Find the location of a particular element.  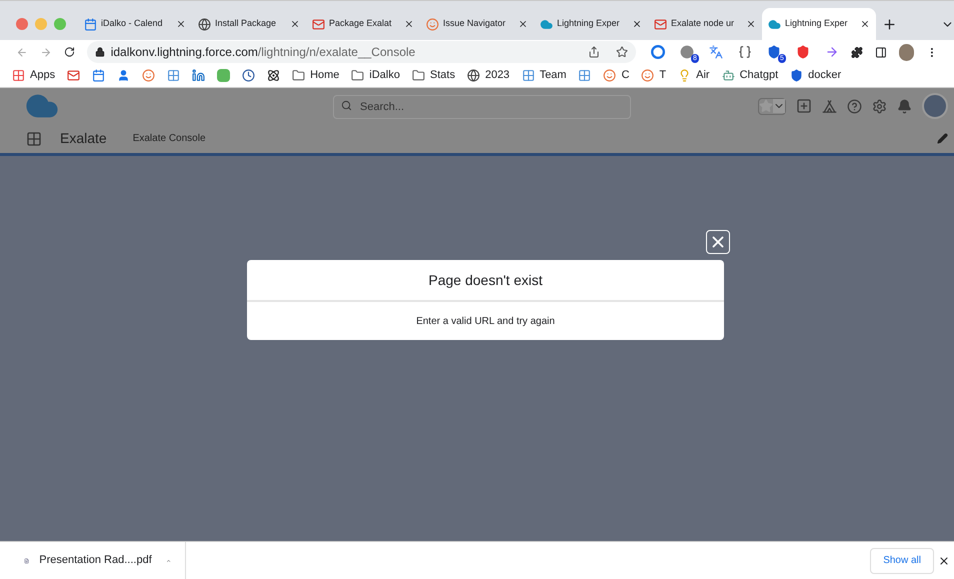

lamp-icon is located at coordinates (685, 75).